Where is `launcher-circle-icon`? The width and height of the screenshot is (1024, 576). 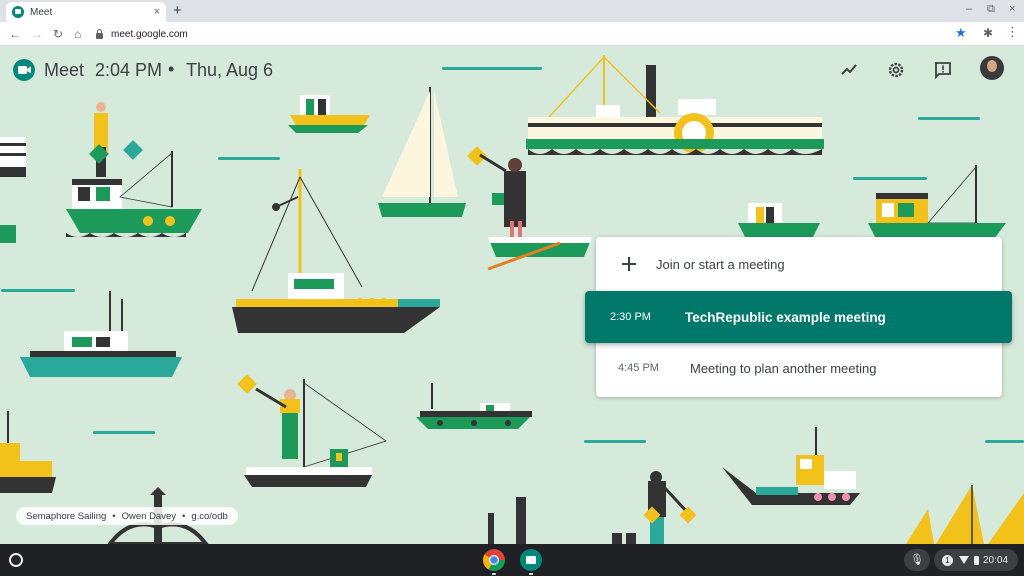
launcher-circle-icon is located at coordinates (16, 560).